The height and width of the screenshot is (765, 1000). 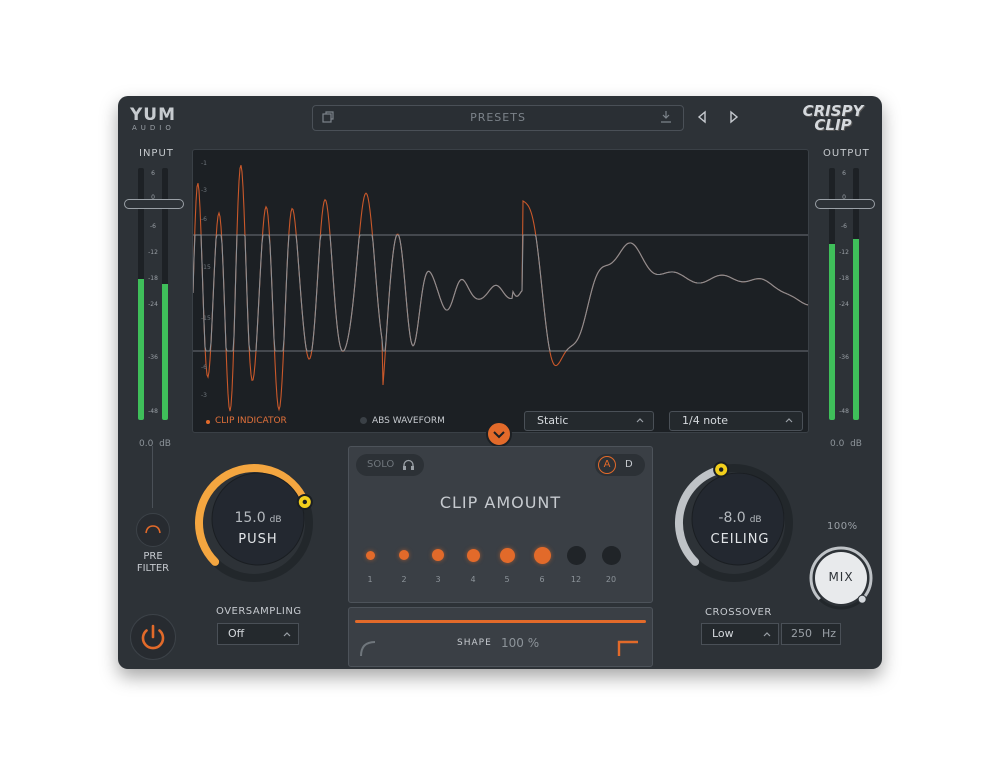 I want to click on clip-amount-option: 6, so click(x=542, y=565).